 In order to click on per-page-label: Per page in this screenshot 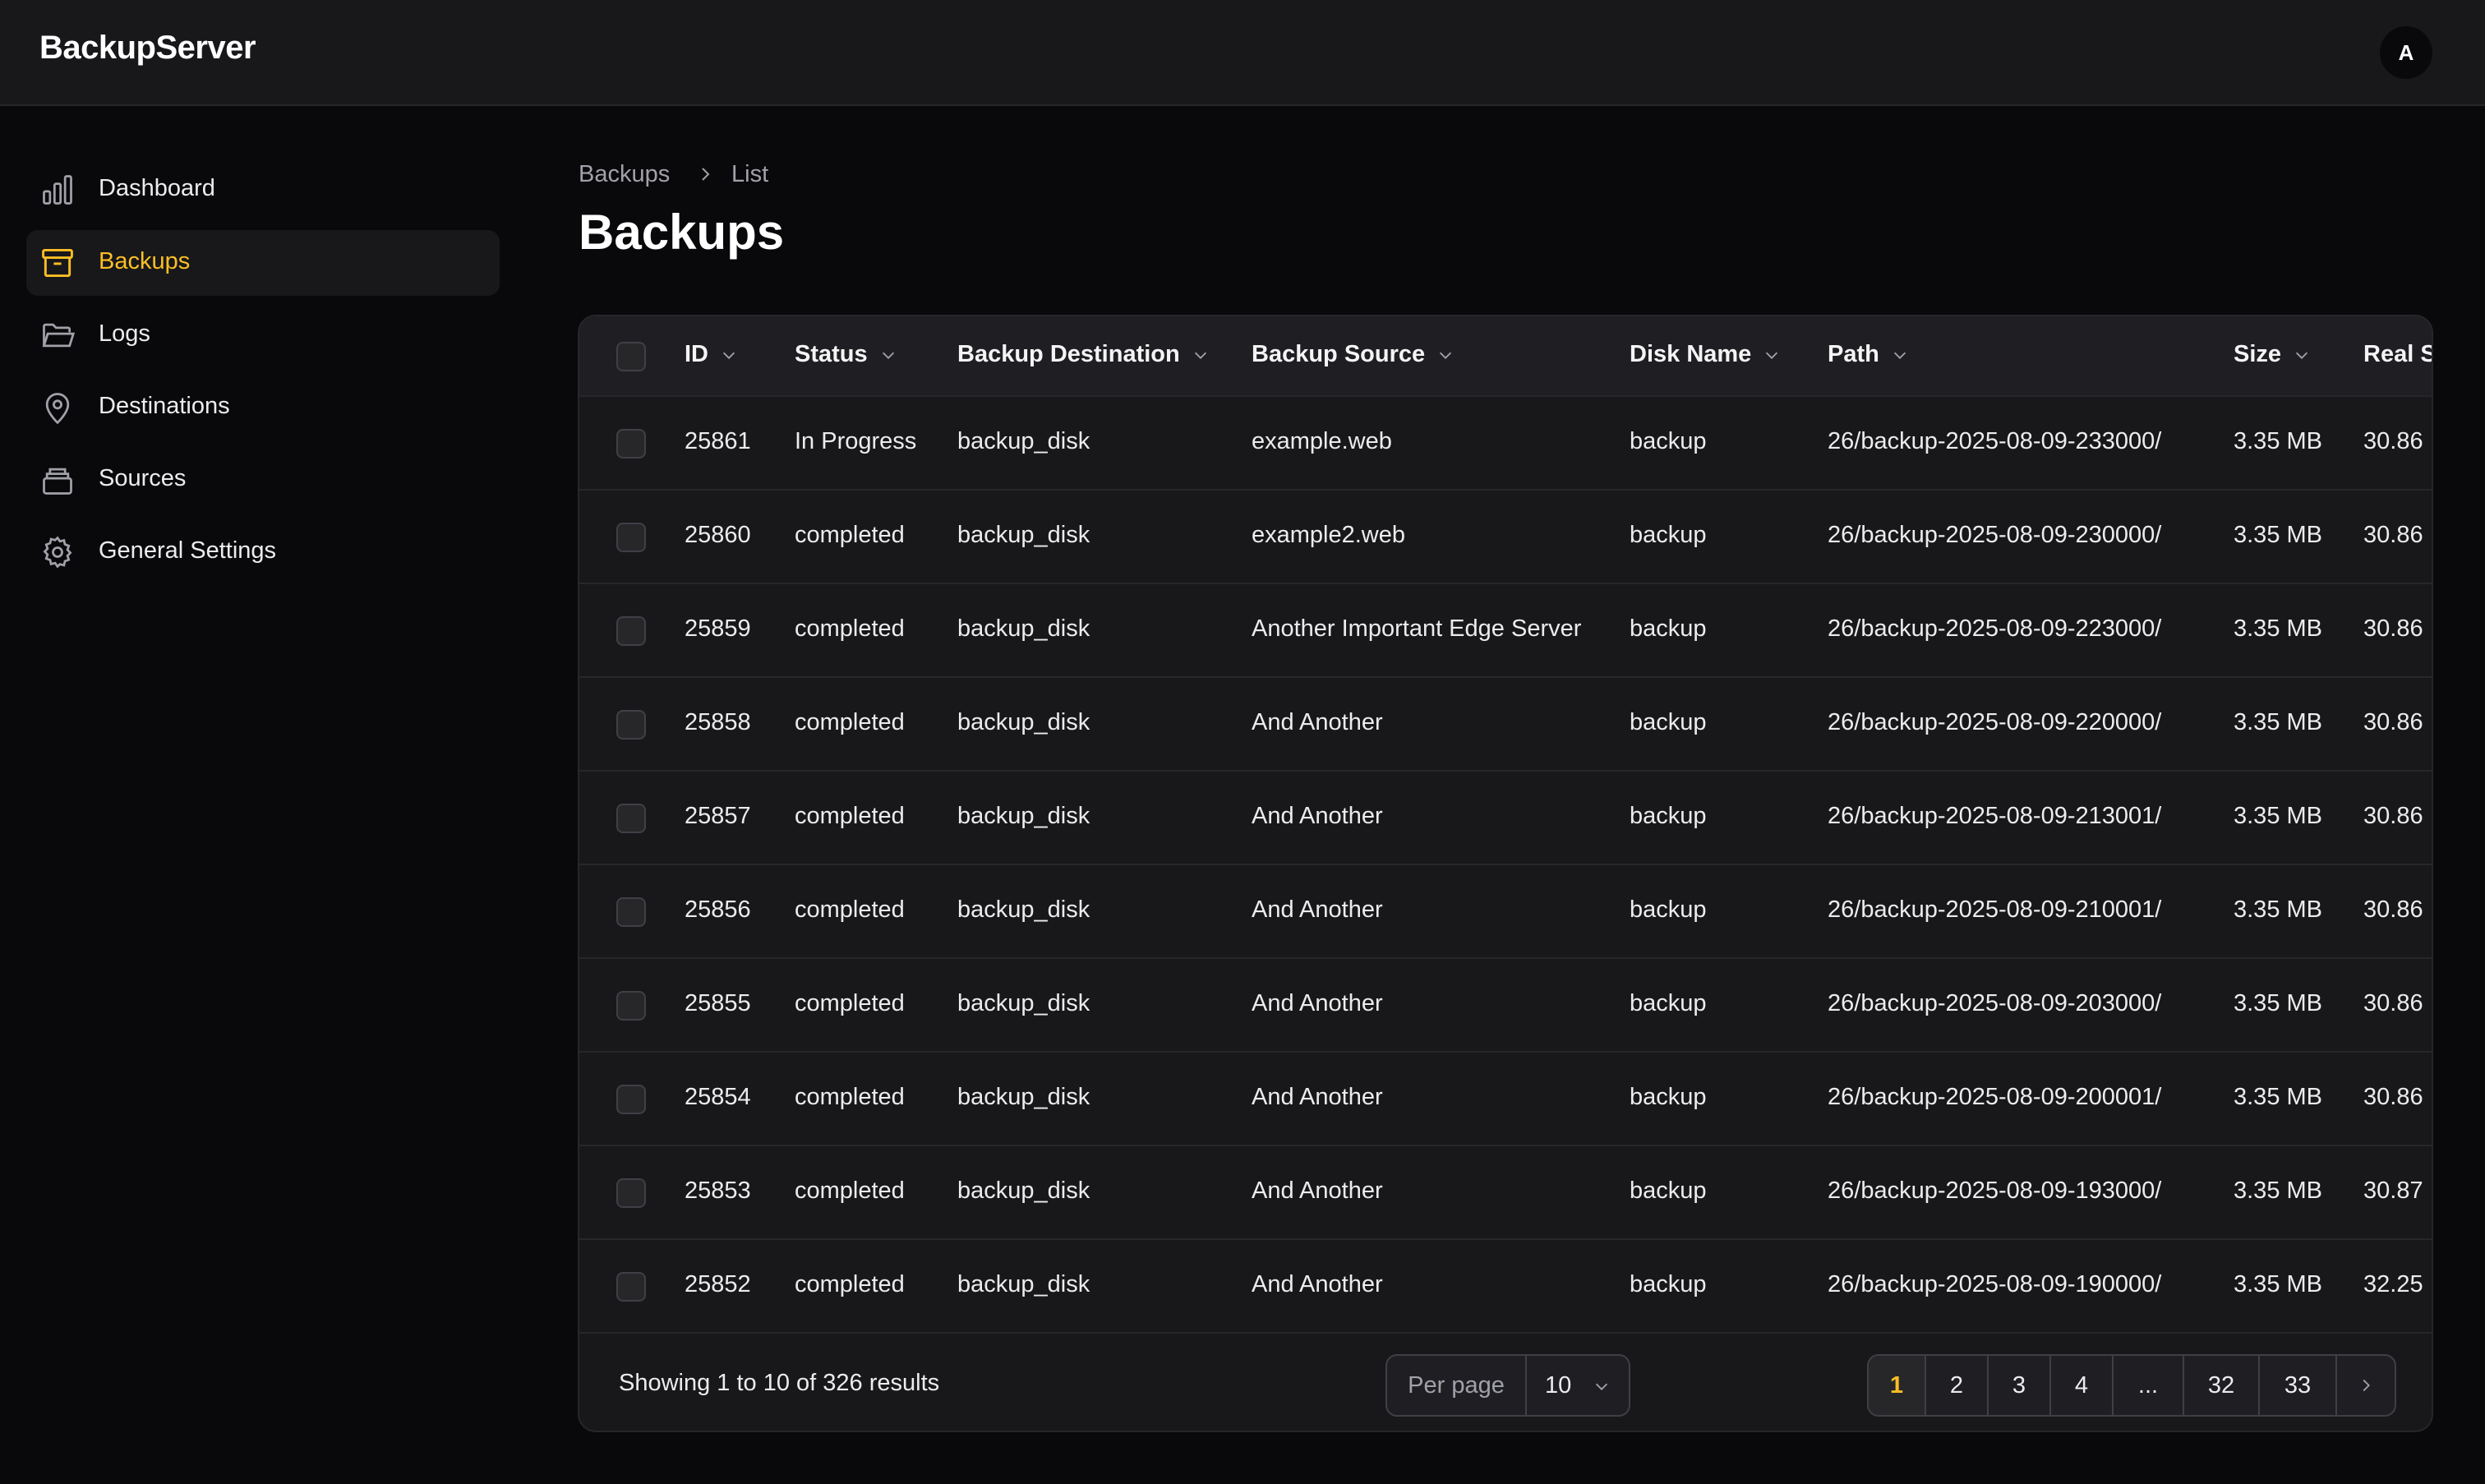, I will do `click(1457, 1386)`.